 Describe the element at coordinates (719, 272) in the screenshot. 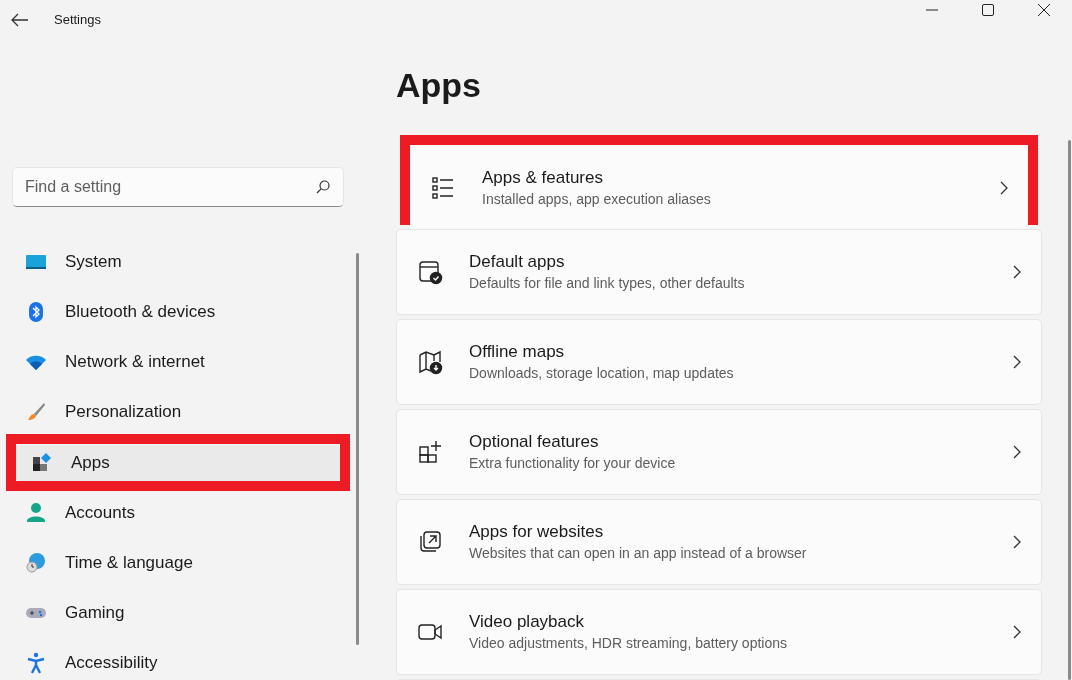

I see `settings-card: Default apps Defaults for file and link types, other defaults` at that location.